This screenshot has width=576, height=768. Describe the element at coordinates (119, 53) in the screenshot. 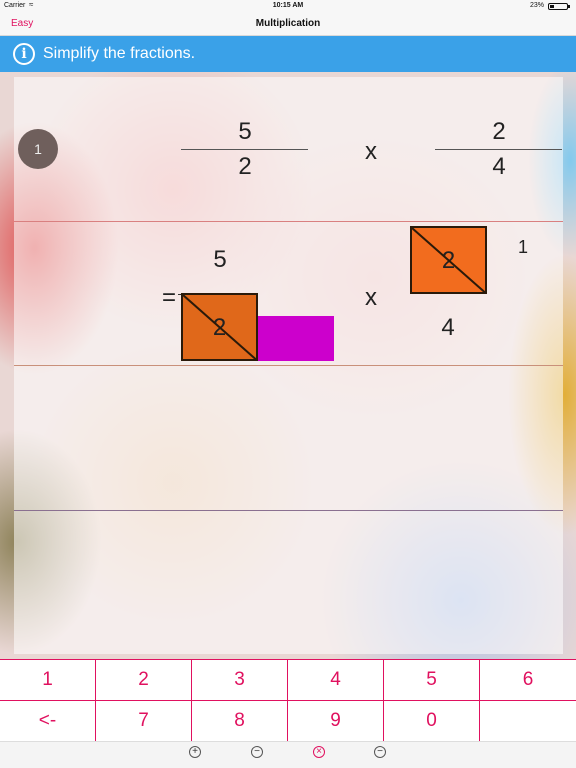

I see `instruction-text: Simplify the fractions.` at that location.